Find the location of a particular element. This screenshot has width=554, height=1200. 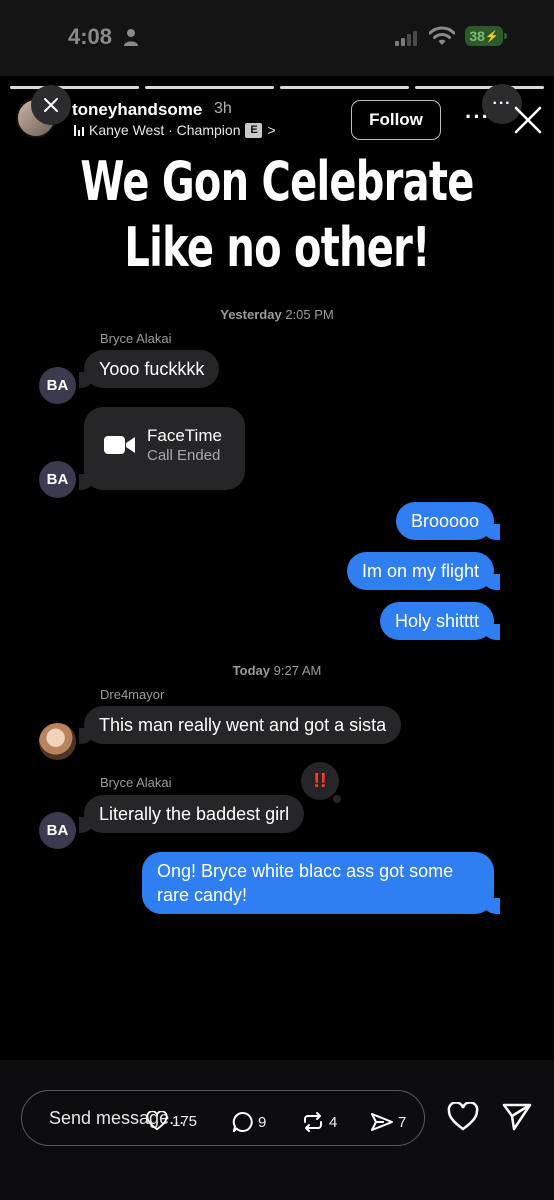

like-heart-icon is located at coordinates (463, 1117).